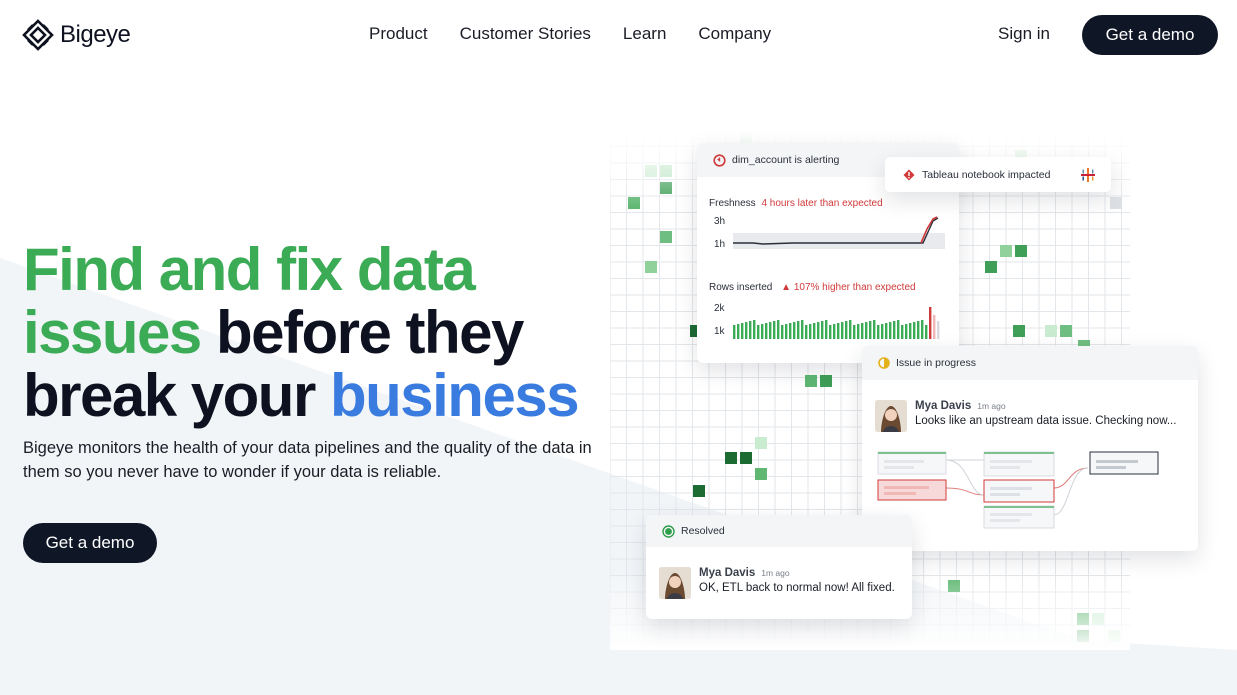 The height and width of the screenshot is (695, 1237). Describe the element at coordinates (836, 323) in the screenshot. I see `rows-inserted-chart` at that location.